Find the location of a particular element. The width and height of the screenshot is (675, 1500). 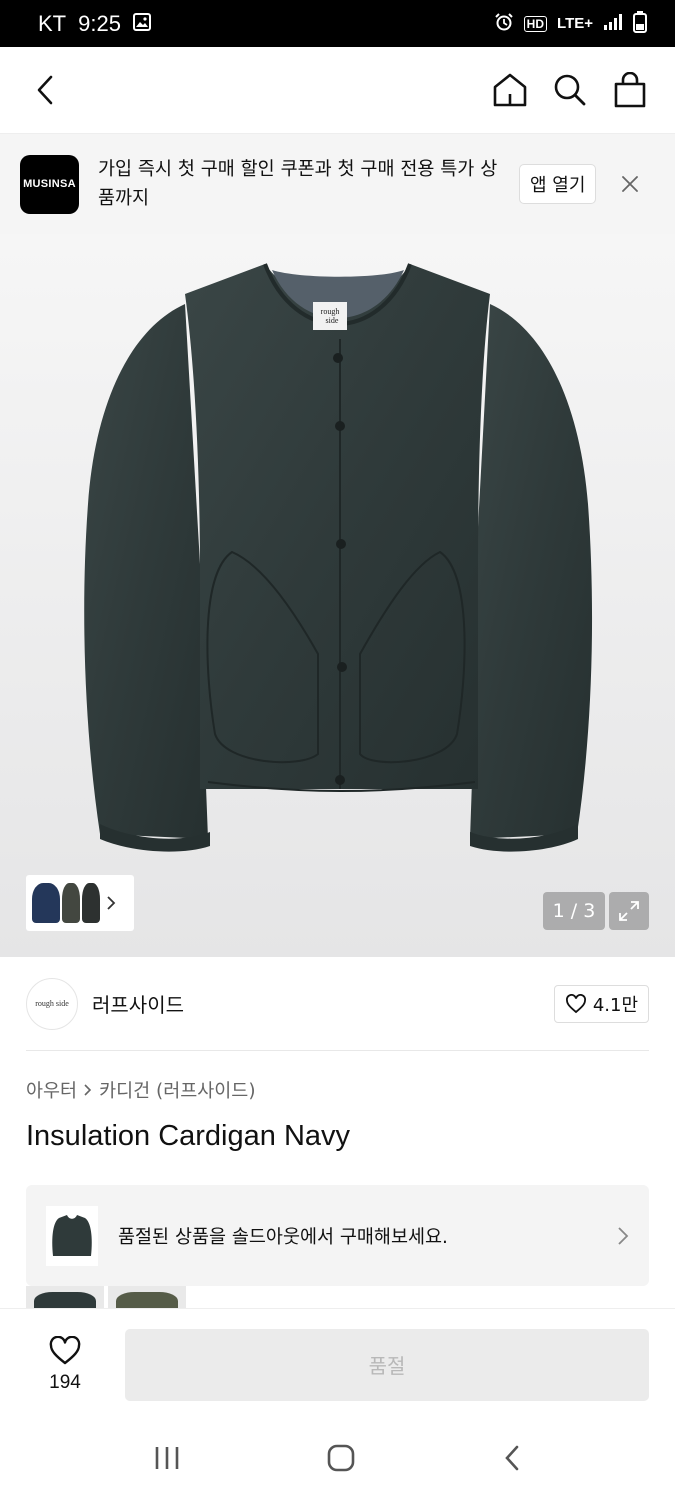

related-thumbnails is located at coordinates (106, 1297).